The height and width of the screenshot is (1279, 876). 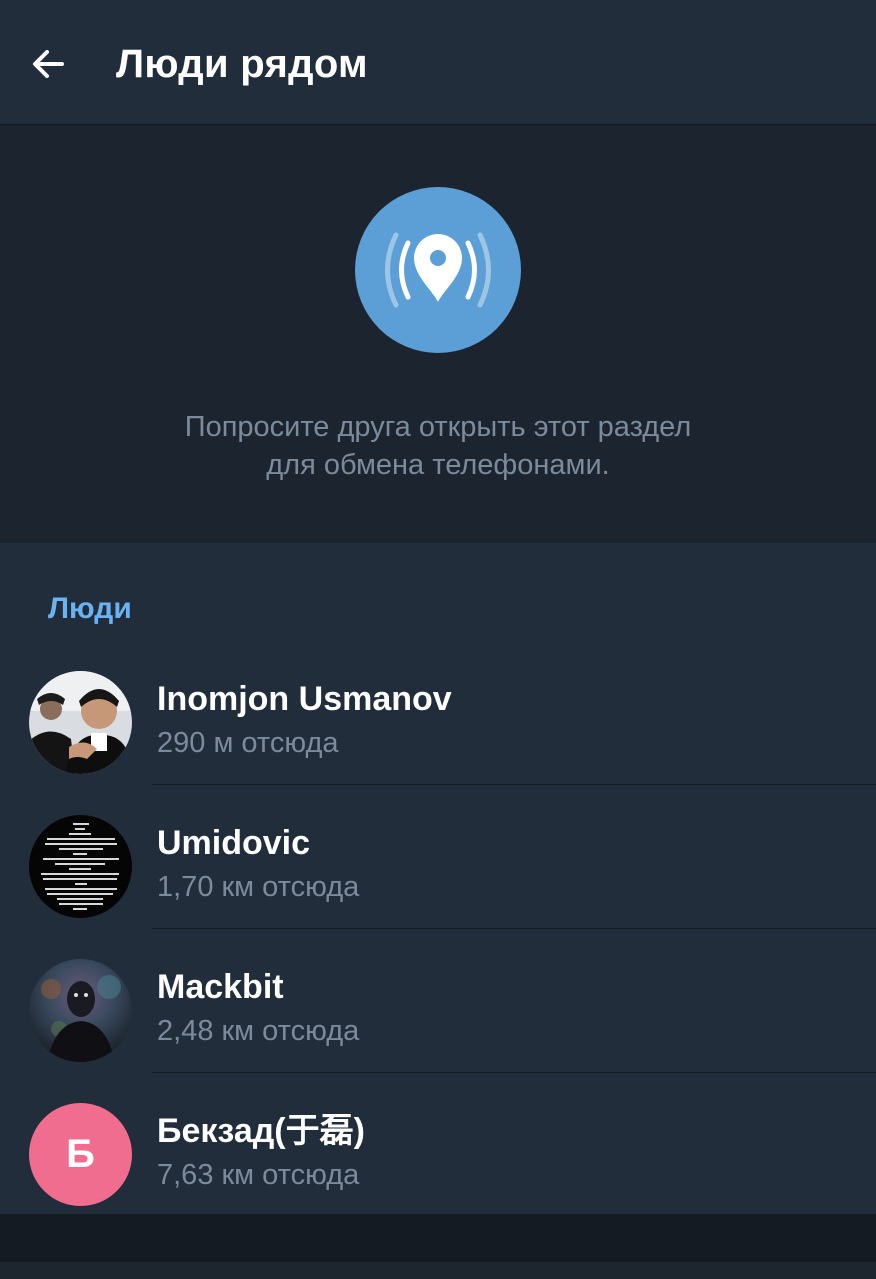 I want to click on location-broadcast-icon, so click(x=438, y=270).